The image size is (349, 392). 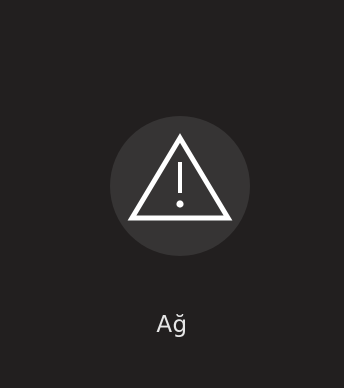 I want to click on warning-triangle-icon, so click(x=180, y=177).